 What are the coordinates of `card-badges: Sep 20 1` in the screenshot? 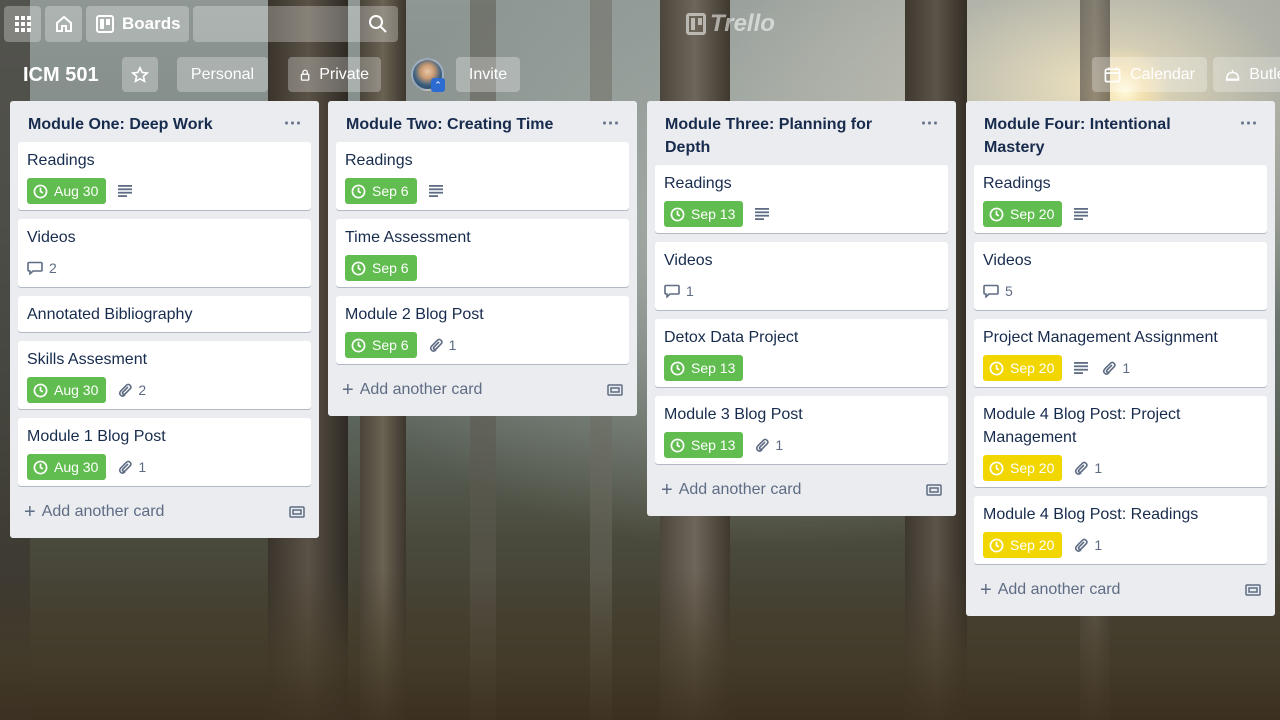 It's located at (1120, 368).